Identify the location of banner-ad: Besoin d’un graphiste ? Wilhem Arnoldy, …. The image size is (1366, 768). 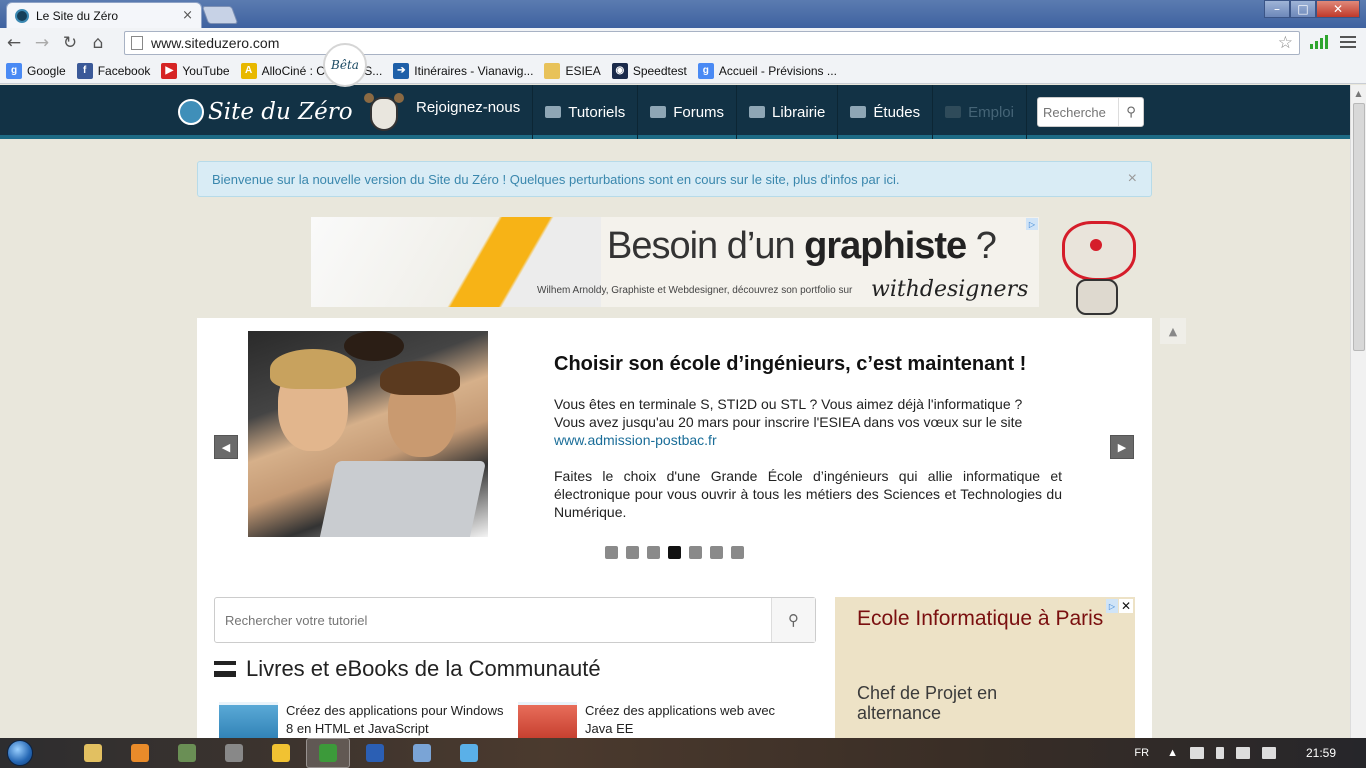
(675, 262).